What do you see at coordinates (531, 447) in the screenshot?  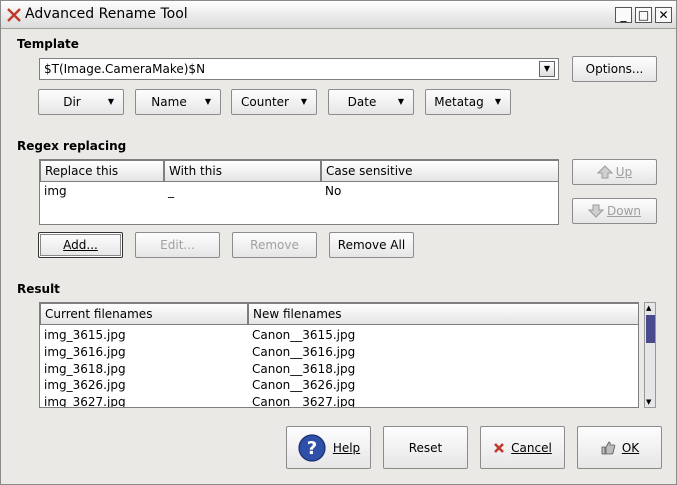 I see `cancel-button-label: Cancel` at bounding box center [531, 447].